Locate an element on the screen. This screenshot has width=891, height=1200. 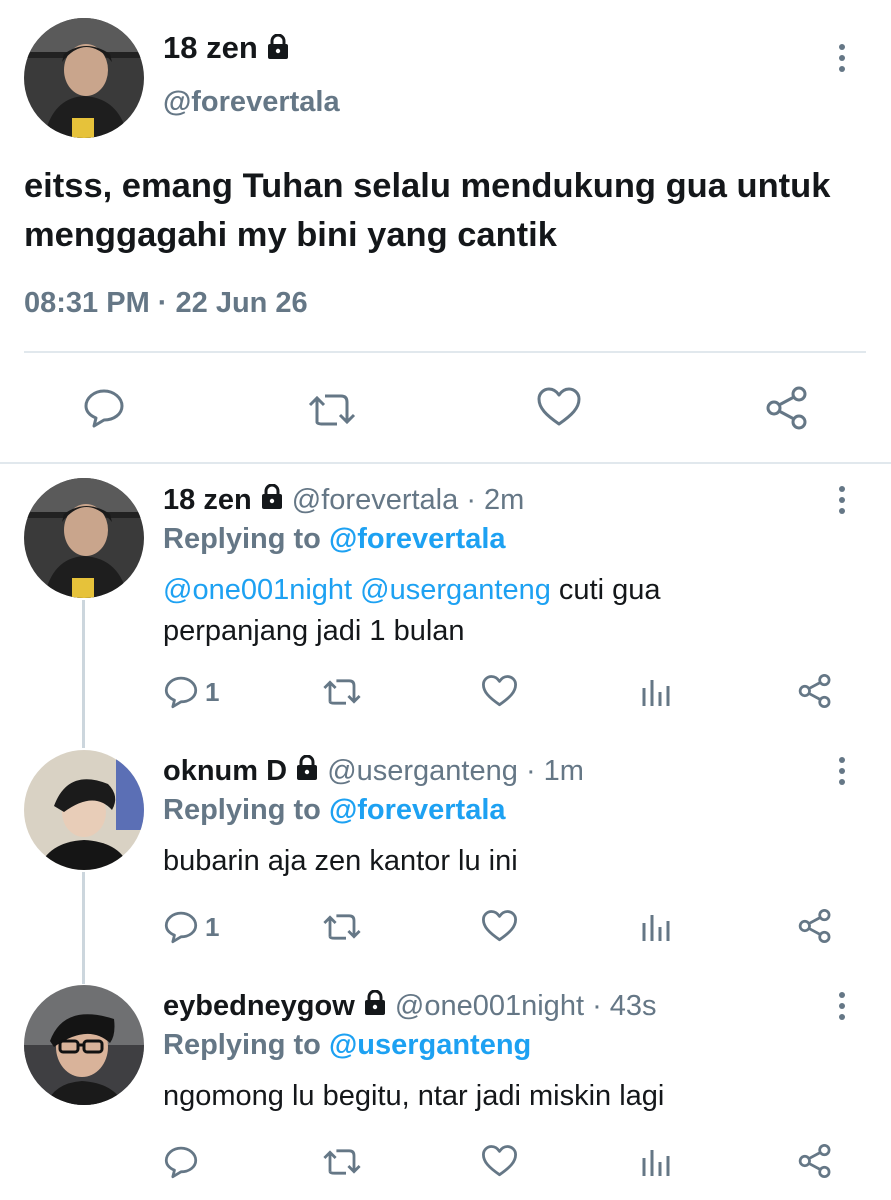
reply-header: 18 zen @forevertala · 2m is located at coordinates (344, 500).